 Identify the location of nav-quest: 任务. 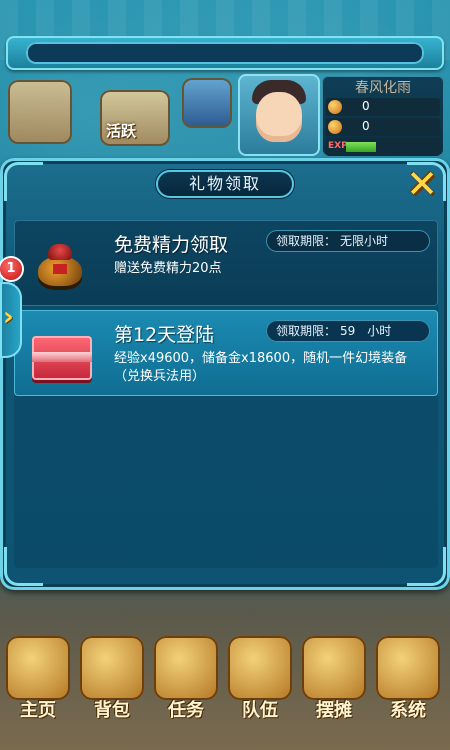
(186, 682).